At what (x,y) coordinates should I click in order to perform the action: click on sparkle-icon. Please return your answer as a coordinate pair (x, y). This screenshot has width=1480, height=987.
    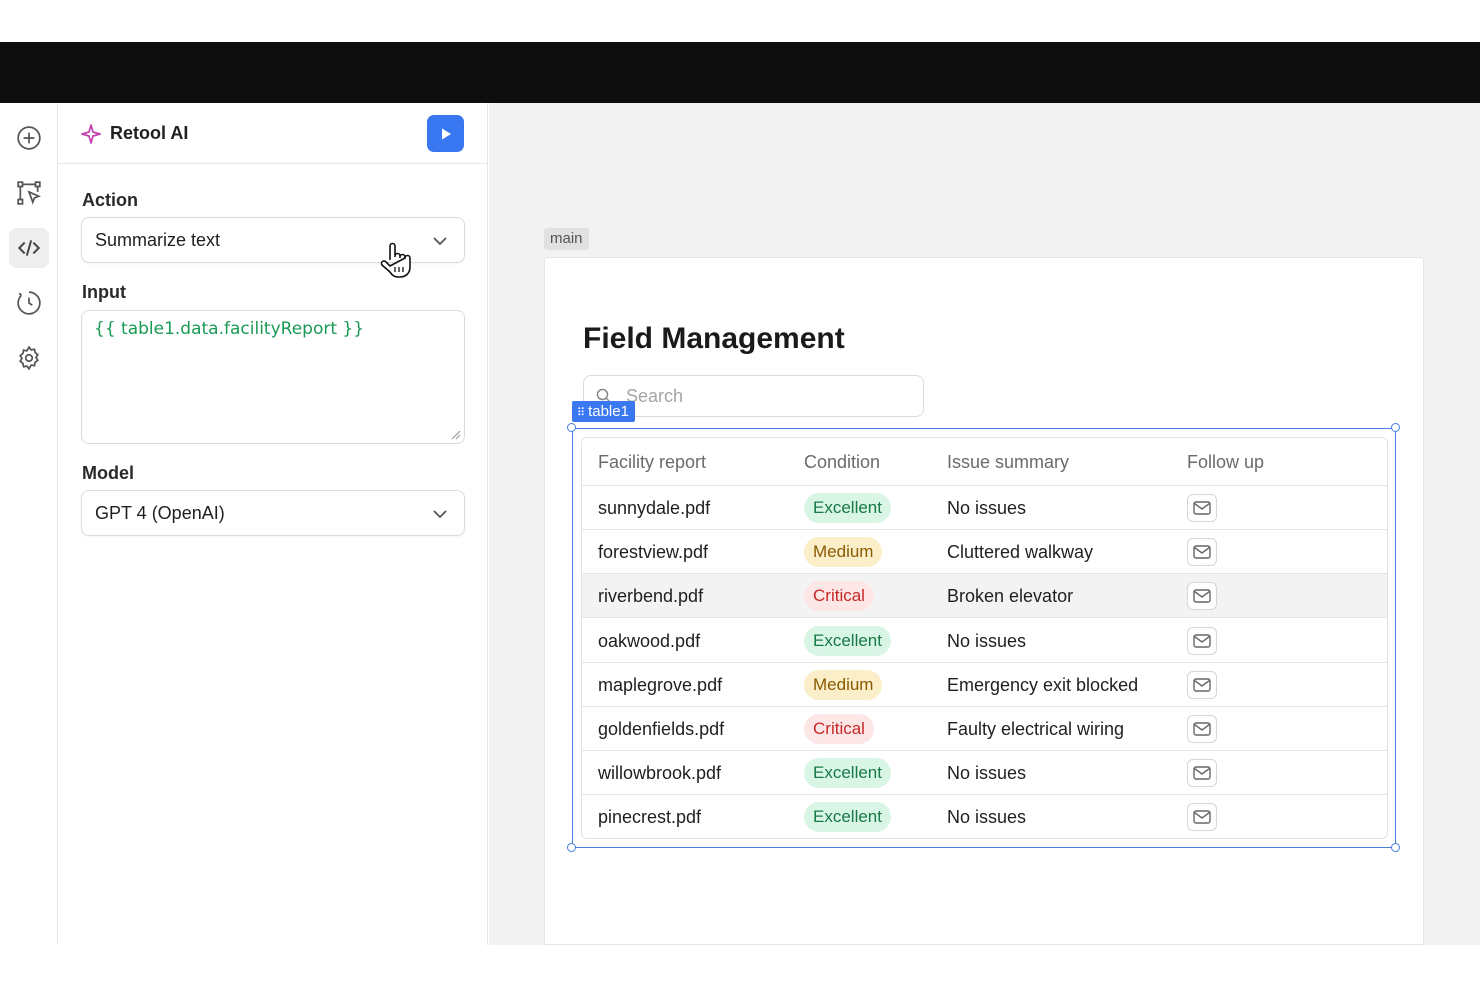
    Looking at the image, I should click on (91, 134).